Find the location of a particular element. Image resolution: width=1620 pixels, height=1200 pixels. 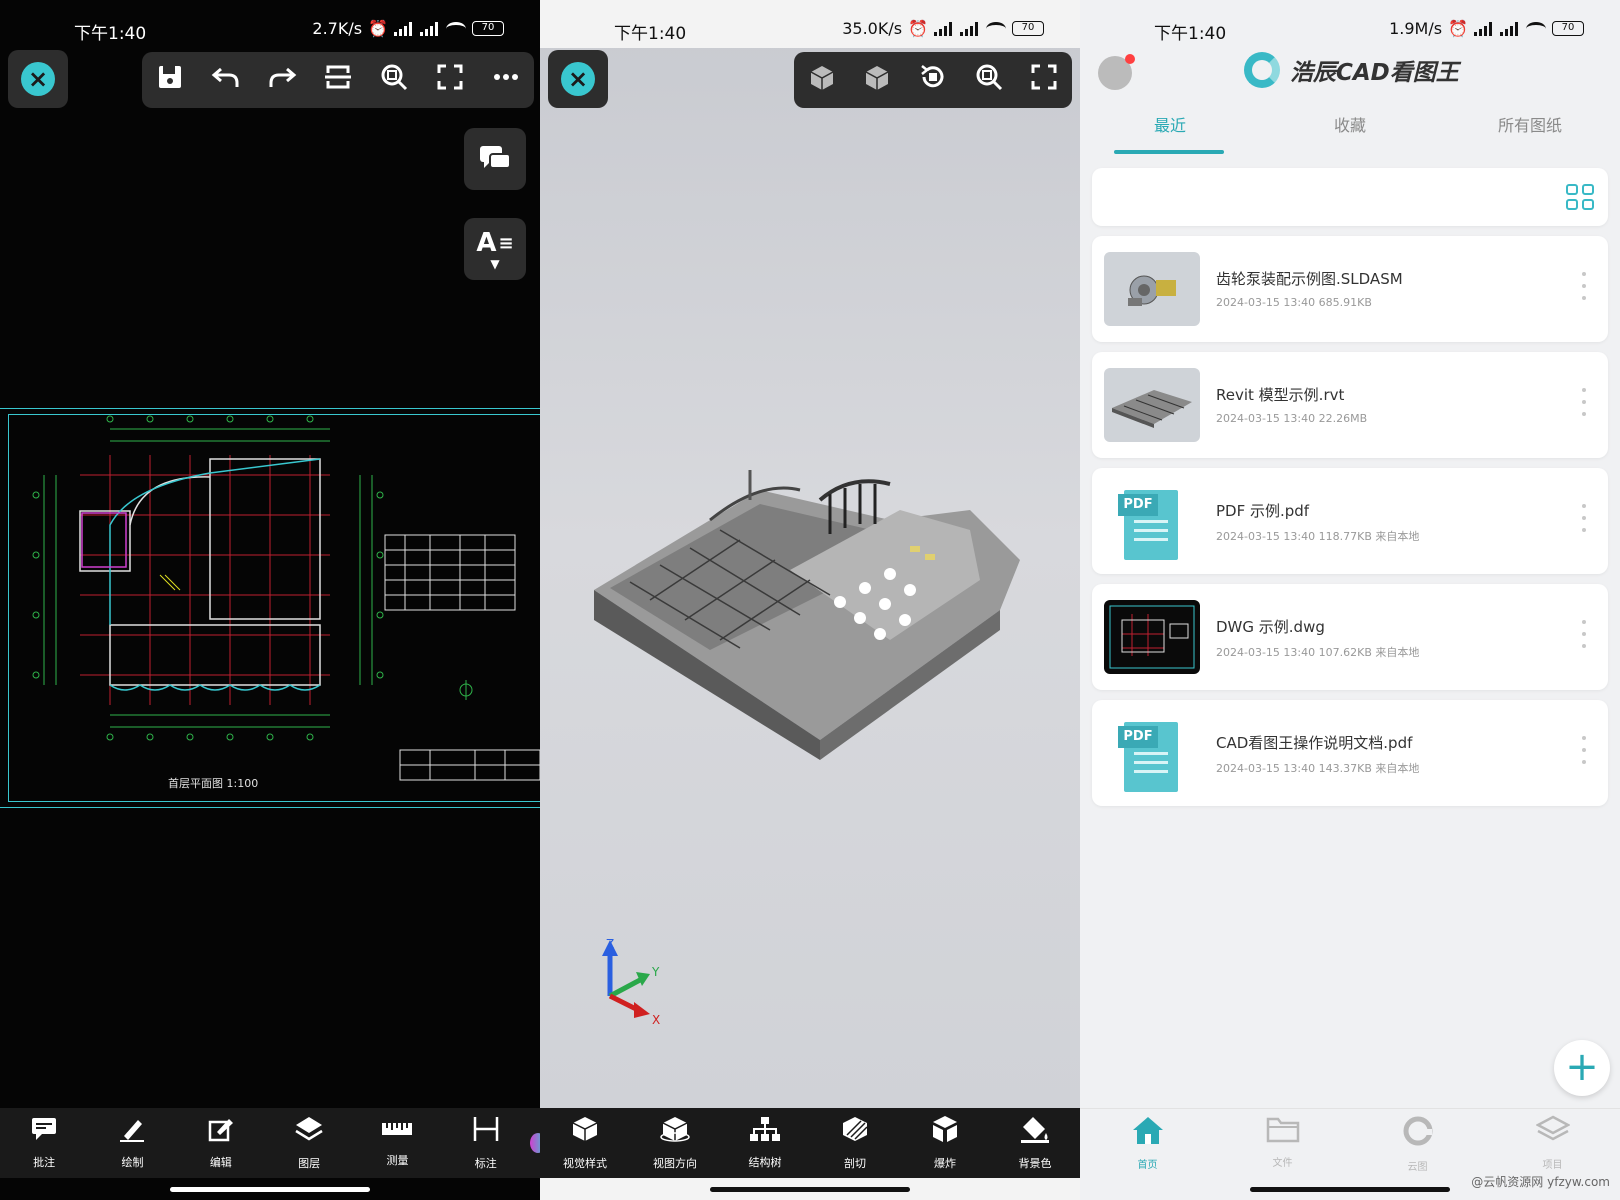

text-style-letter: A is located at coordinates (486, 243).